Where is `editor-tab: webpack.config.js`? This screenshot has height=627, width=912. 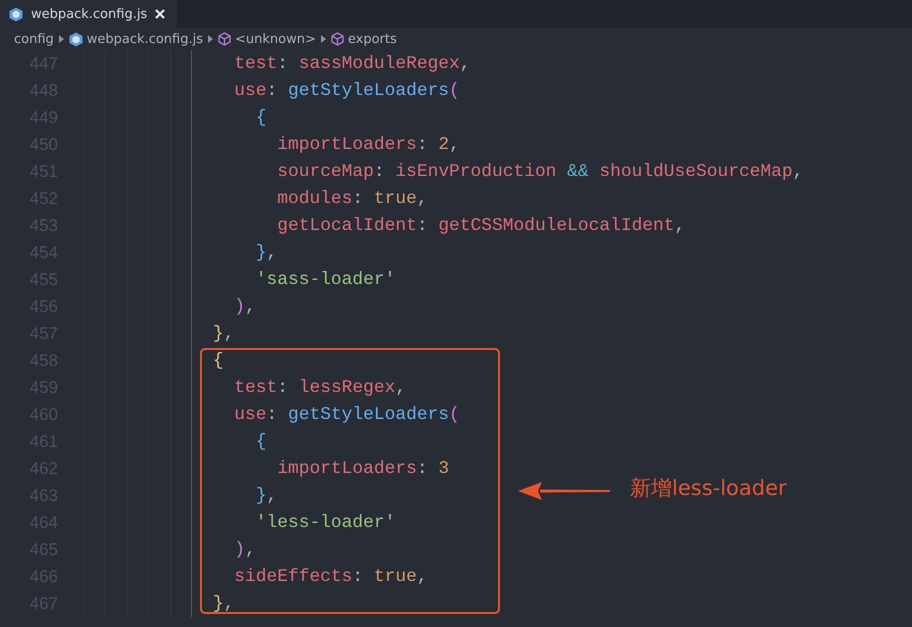 editor-tab: webpack.config.js is located at coordinates (89, 14).